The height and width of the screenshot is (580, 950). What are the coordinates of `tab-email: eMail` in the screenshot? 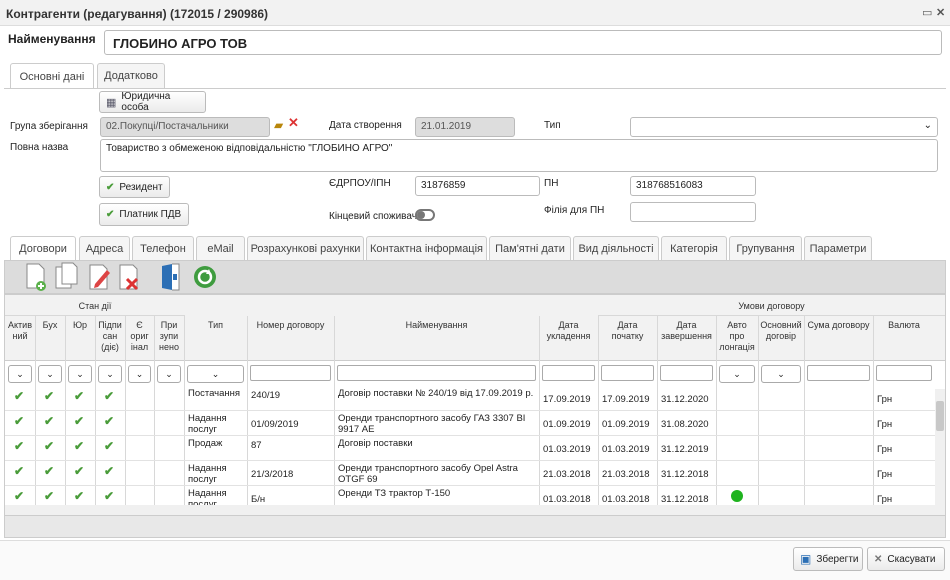 It's located at (220, 248).